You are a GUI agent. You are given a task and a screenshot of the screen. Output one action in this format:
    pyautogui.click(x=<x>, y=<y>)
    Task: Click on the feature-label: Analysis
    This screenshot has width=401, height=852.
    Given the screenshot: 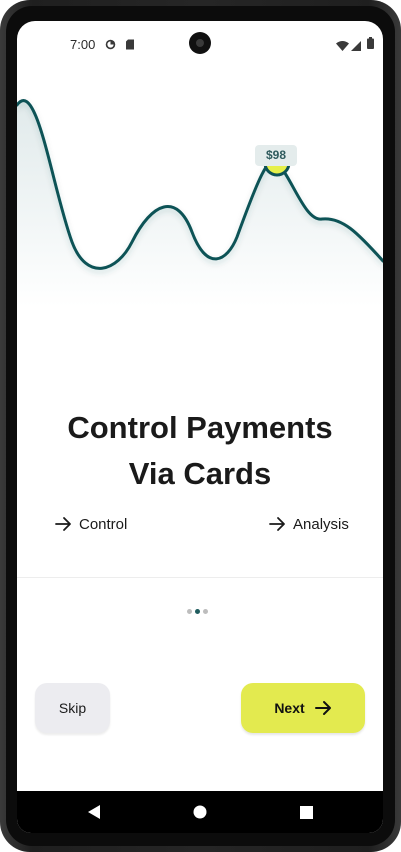 What is the action you would take?
    pyautogui.click(x=321, y=524)
    